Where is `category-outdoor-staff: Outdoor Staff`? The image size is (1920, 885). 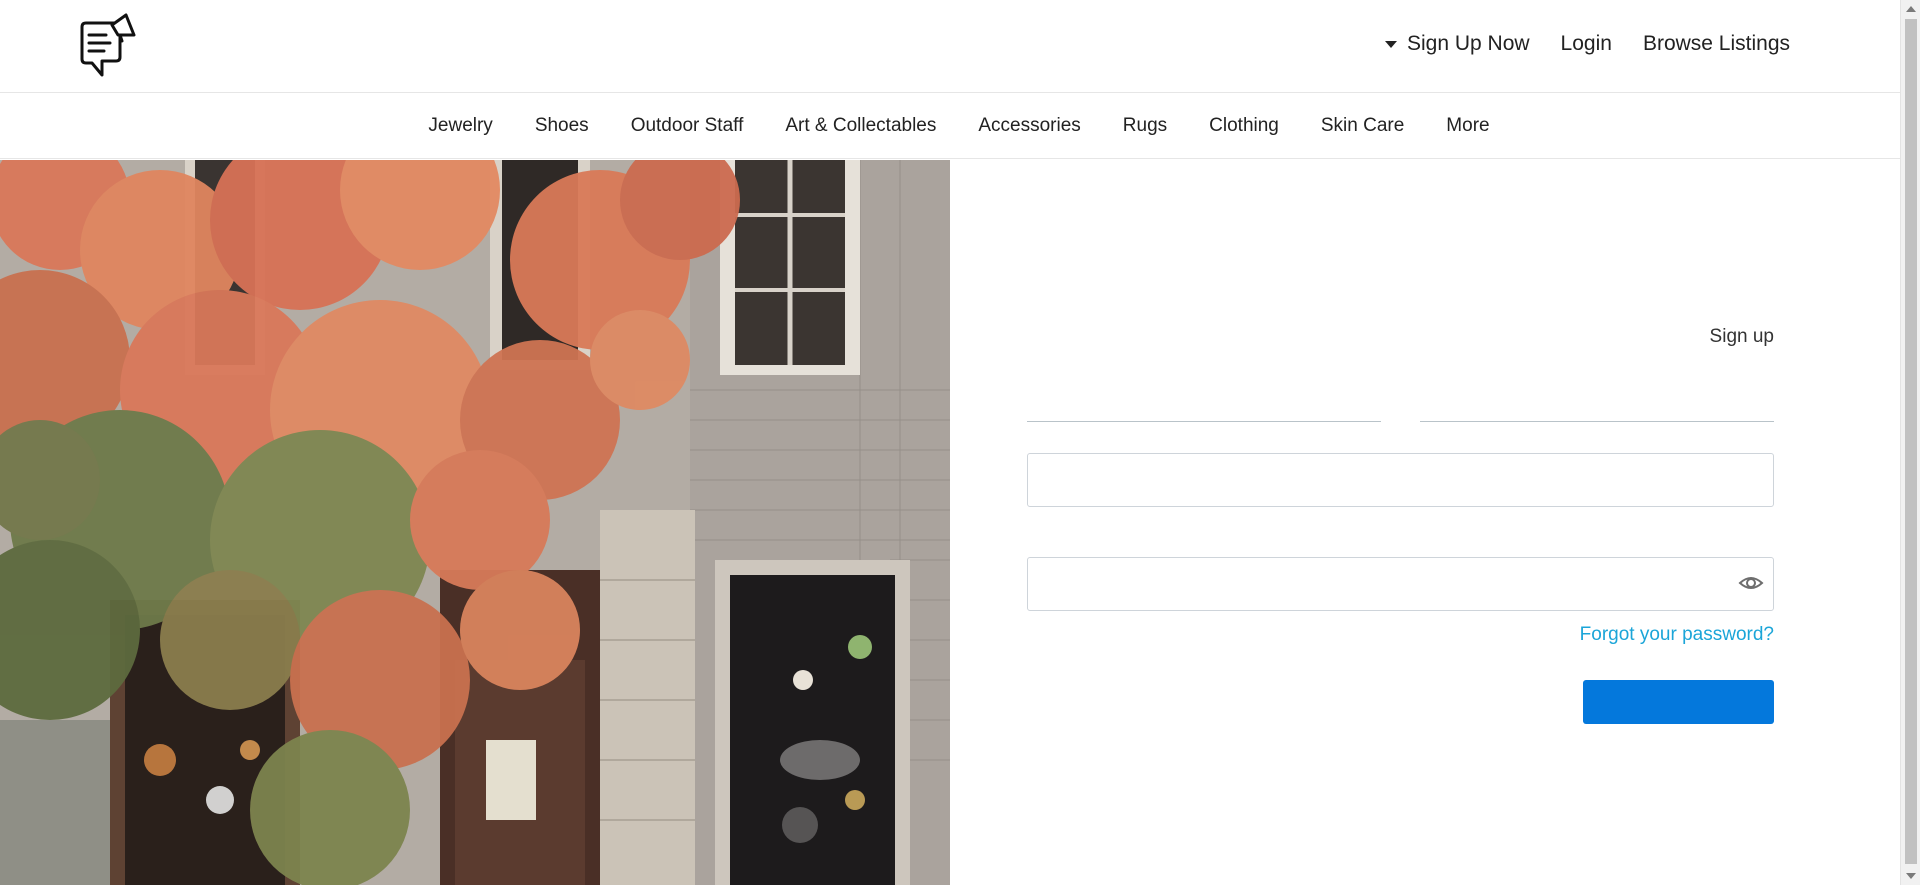
category-outdoor-staff: Outdoor Staff is located at coordinates (687, 126).